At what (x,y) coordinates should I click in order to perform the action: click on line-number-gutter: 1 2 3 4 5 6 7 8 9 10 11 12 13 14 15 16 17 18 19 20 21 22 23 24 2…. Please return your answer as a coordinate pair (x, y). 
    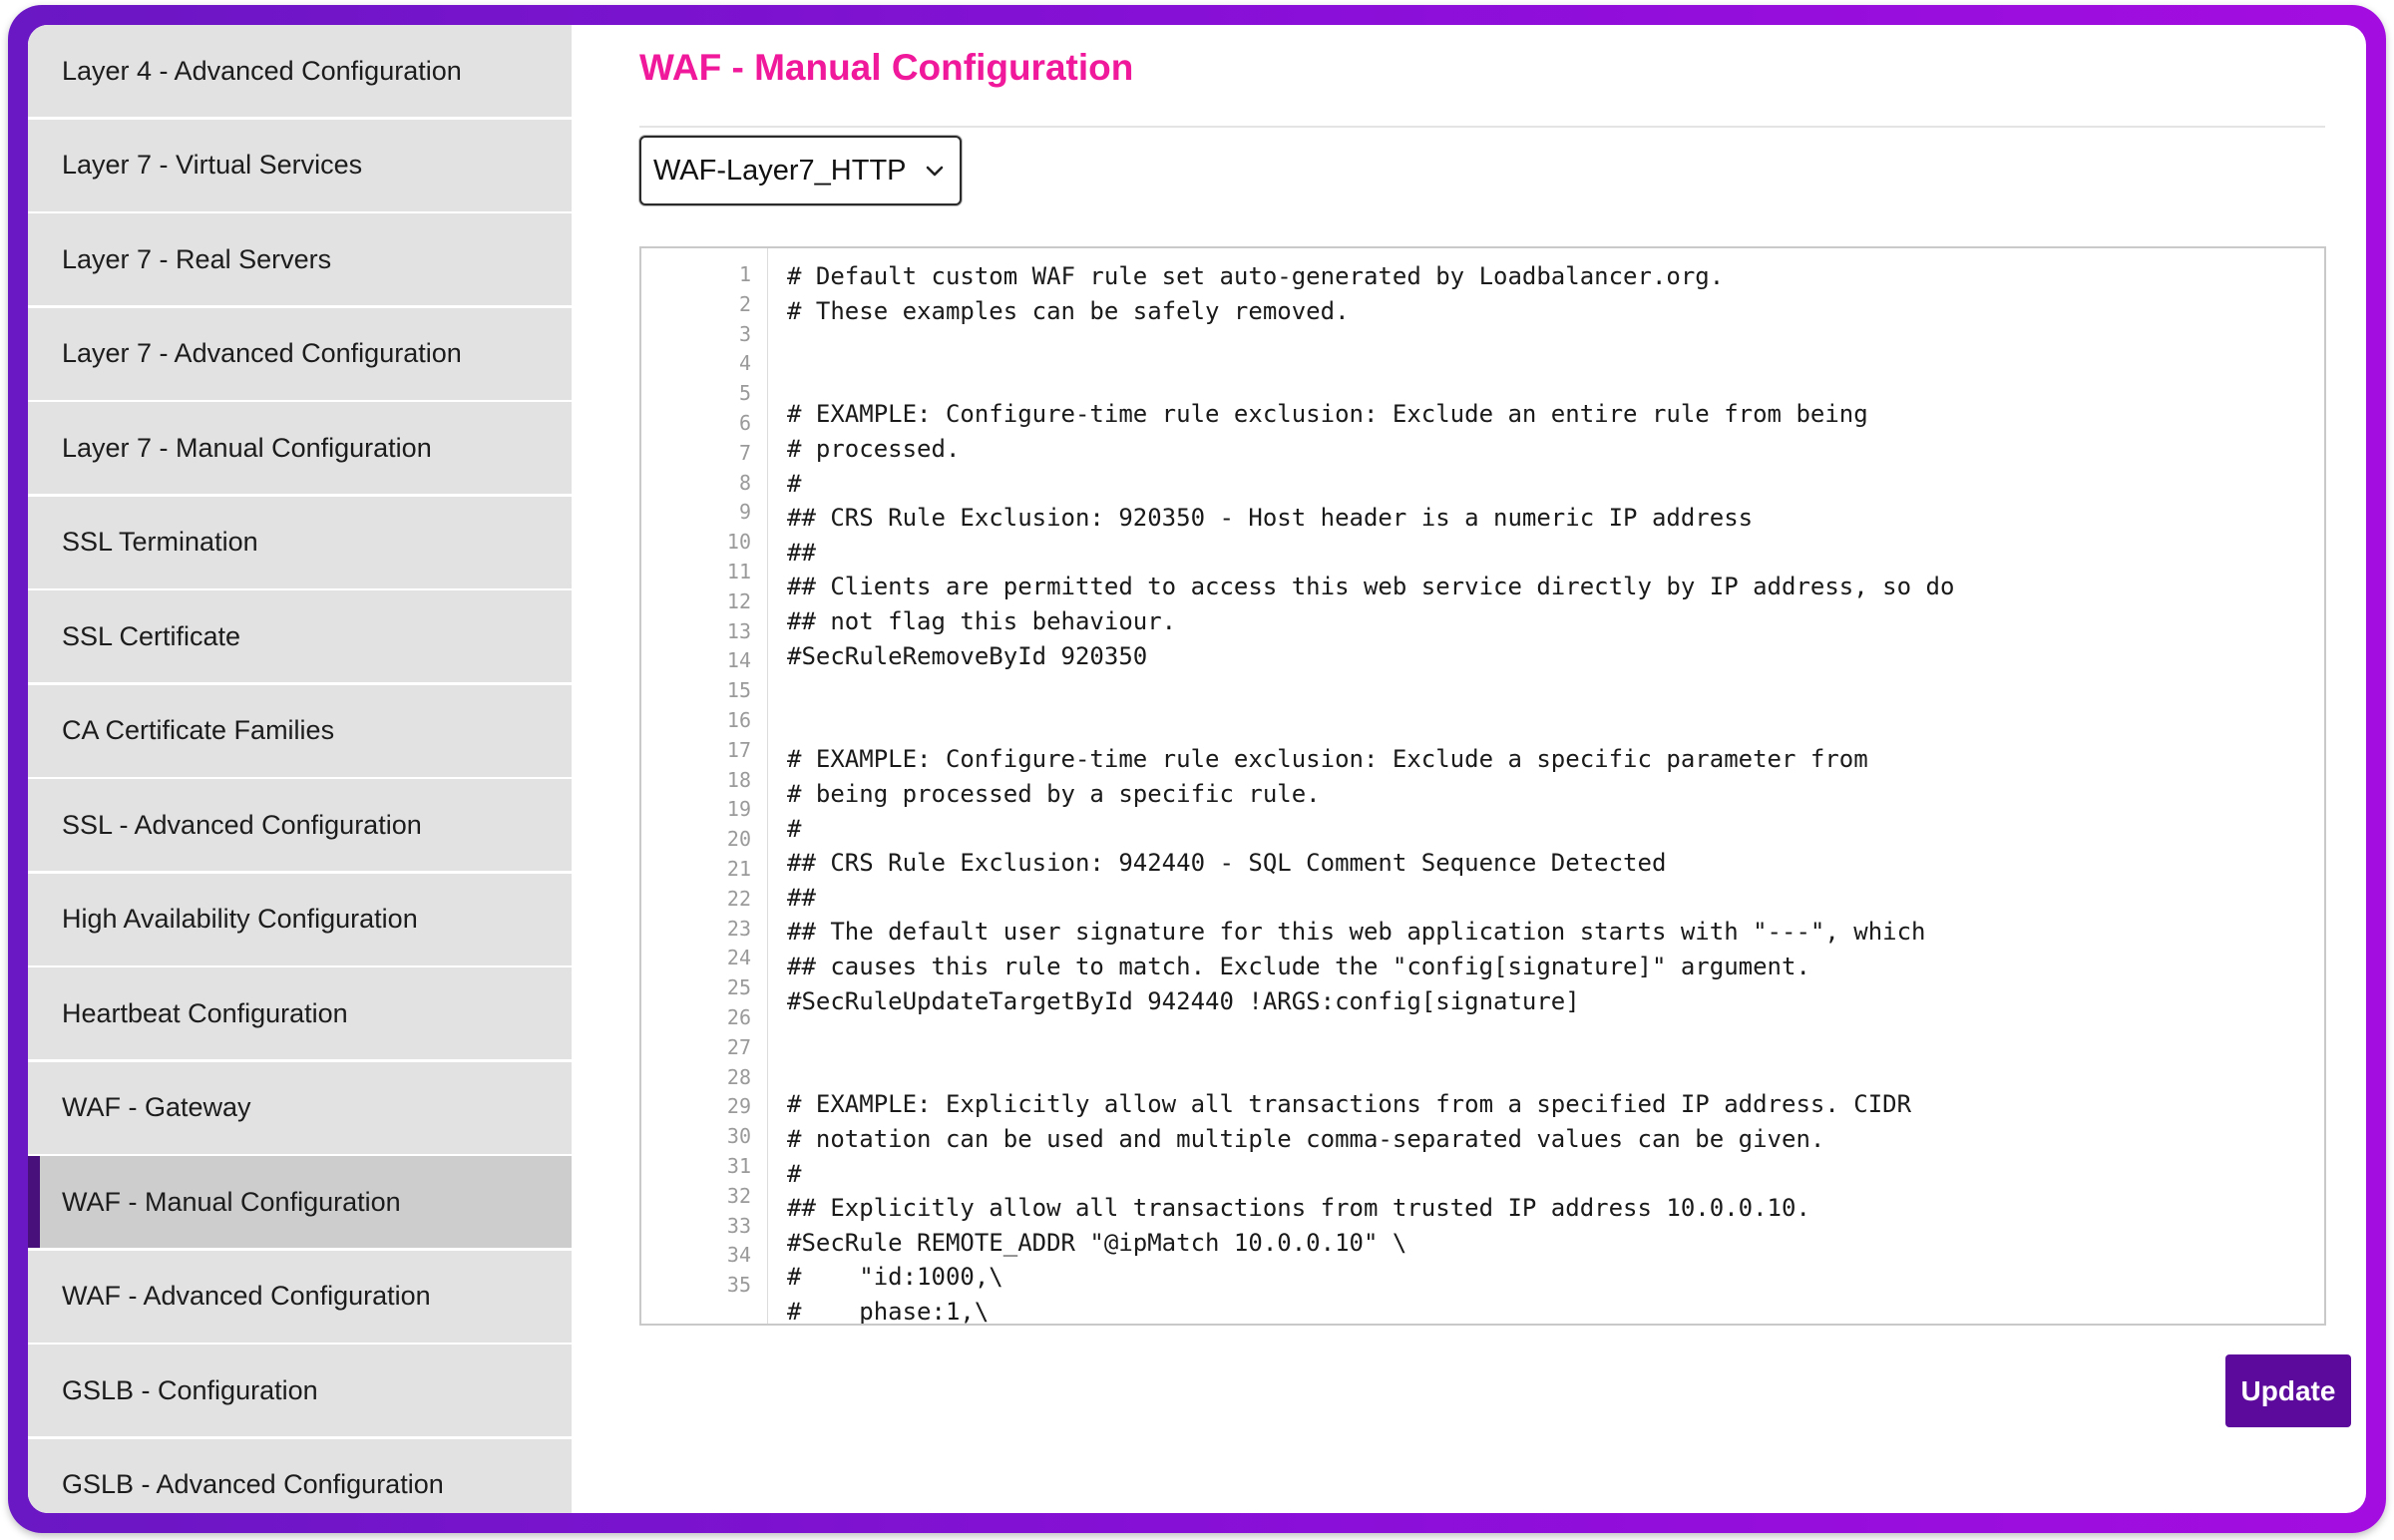
    Looking at the image, I should click on (704, 786).